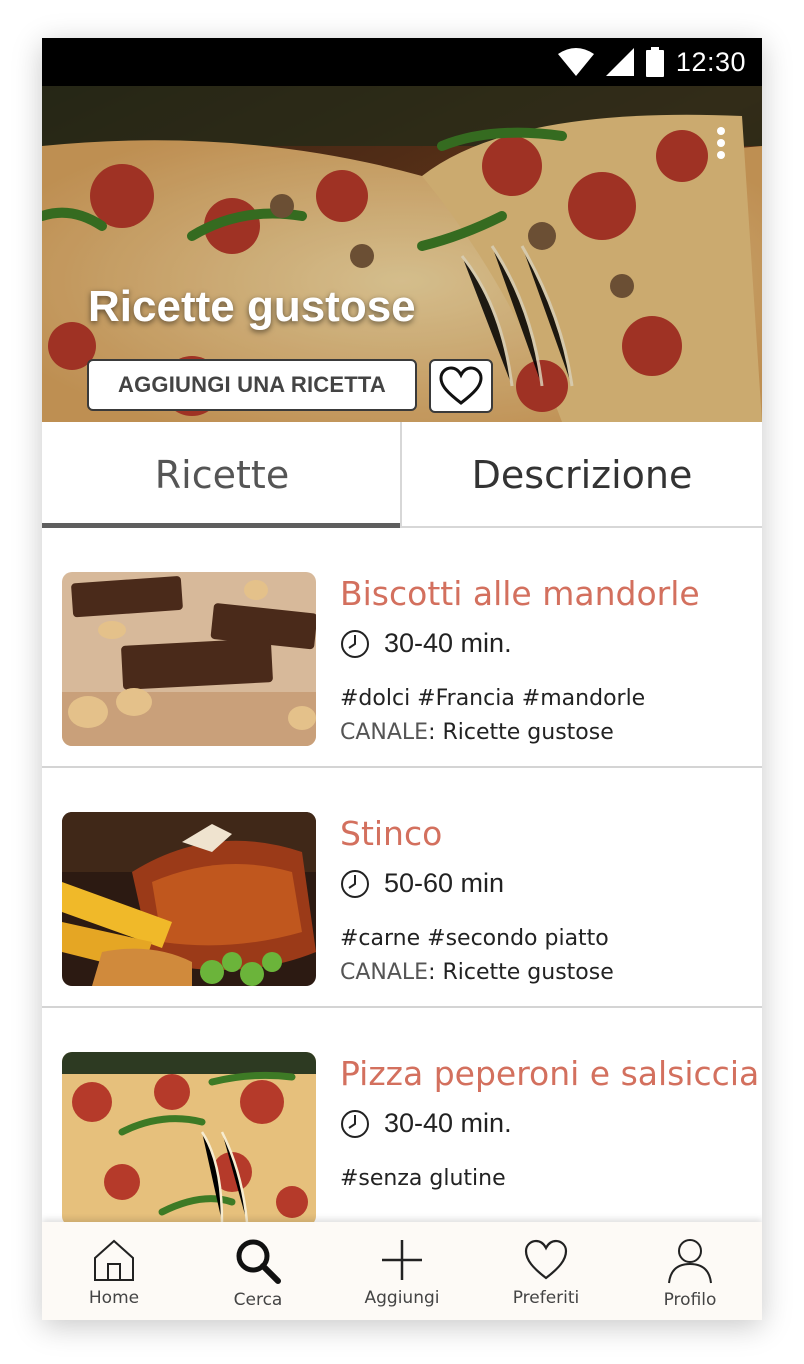 This screenshot has height=1364, width=804. I want to click on profile-icon, so click(690, 1261).